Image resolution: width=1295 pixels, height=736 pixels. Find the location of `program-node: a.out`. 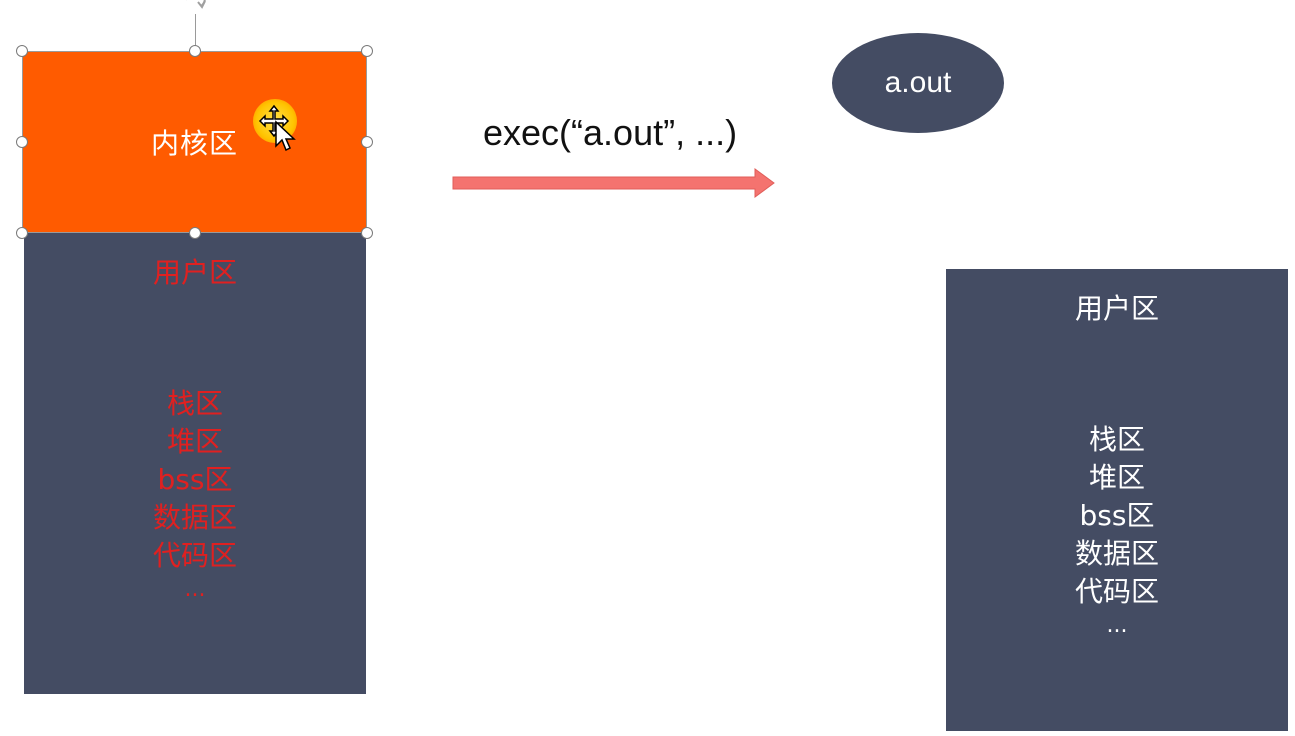

program-node: a.out is located at coordinates (918, 83).